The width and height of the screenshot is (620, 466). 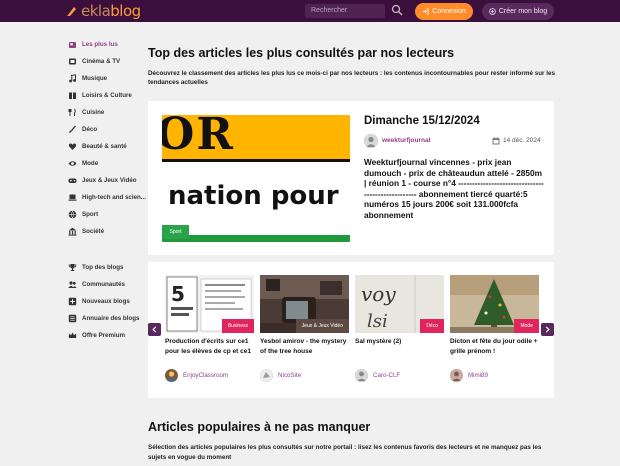 I want to click on create-blog-label: Créer mon blog, so click(x=523, y=11).